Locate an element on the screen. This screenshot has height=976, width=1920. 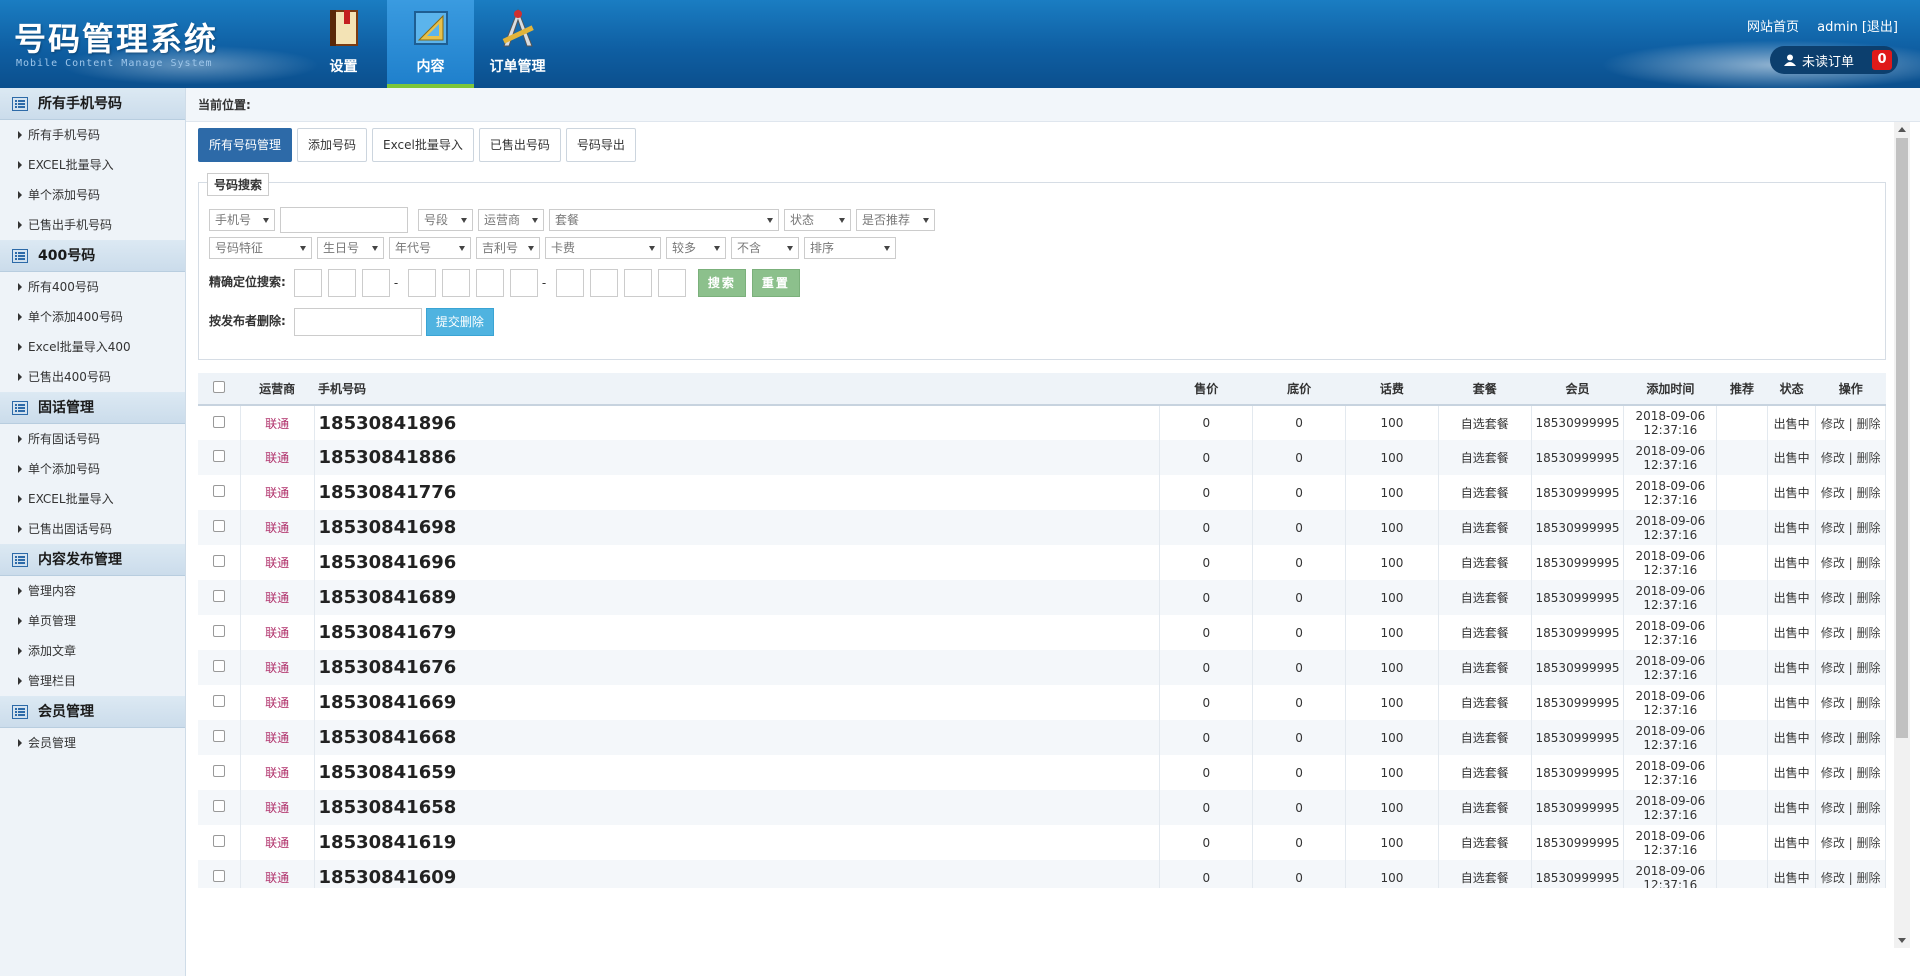
scroll-down-icon is located at coordinates (1902, 940).